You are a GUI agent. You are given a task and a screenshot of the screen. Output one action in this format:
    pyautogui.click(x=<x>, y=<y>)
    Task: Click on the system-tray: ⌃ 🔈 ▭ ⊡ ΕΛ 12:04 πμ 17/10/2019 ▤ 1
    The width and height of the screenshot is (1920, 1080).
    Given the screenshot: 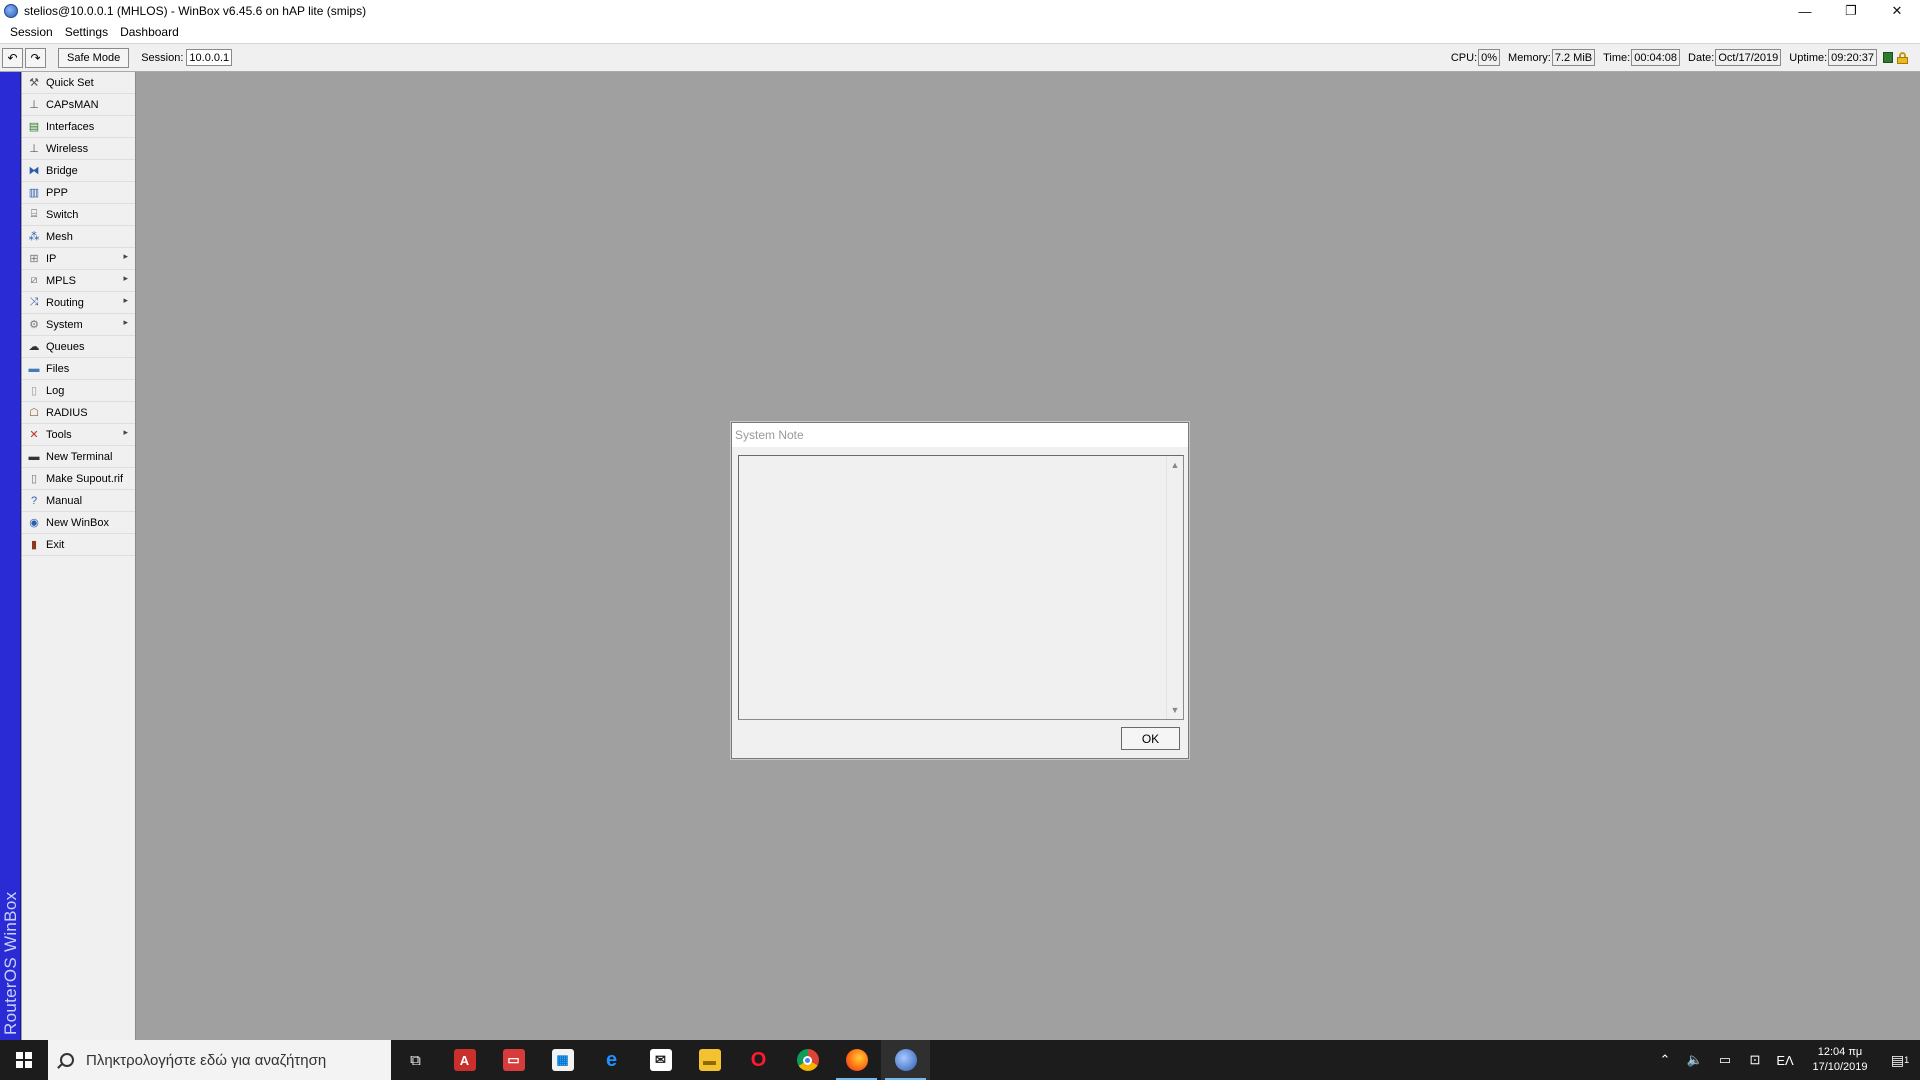 What is the action you would take?
    pyautogui.click(x=1785, y=1060)
    